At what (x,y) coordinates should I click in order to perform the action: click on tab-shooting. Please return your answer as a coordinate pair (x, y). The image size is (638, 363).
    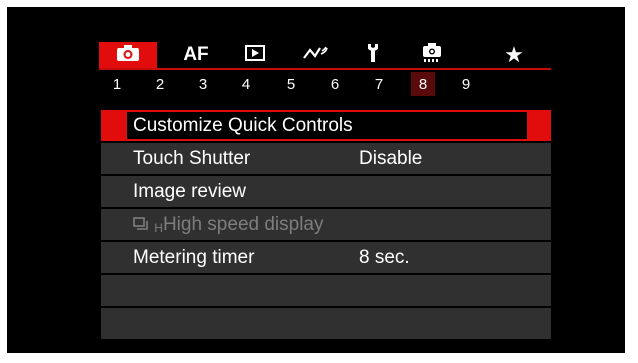
    Looking at the image, I should click on (128, 55).